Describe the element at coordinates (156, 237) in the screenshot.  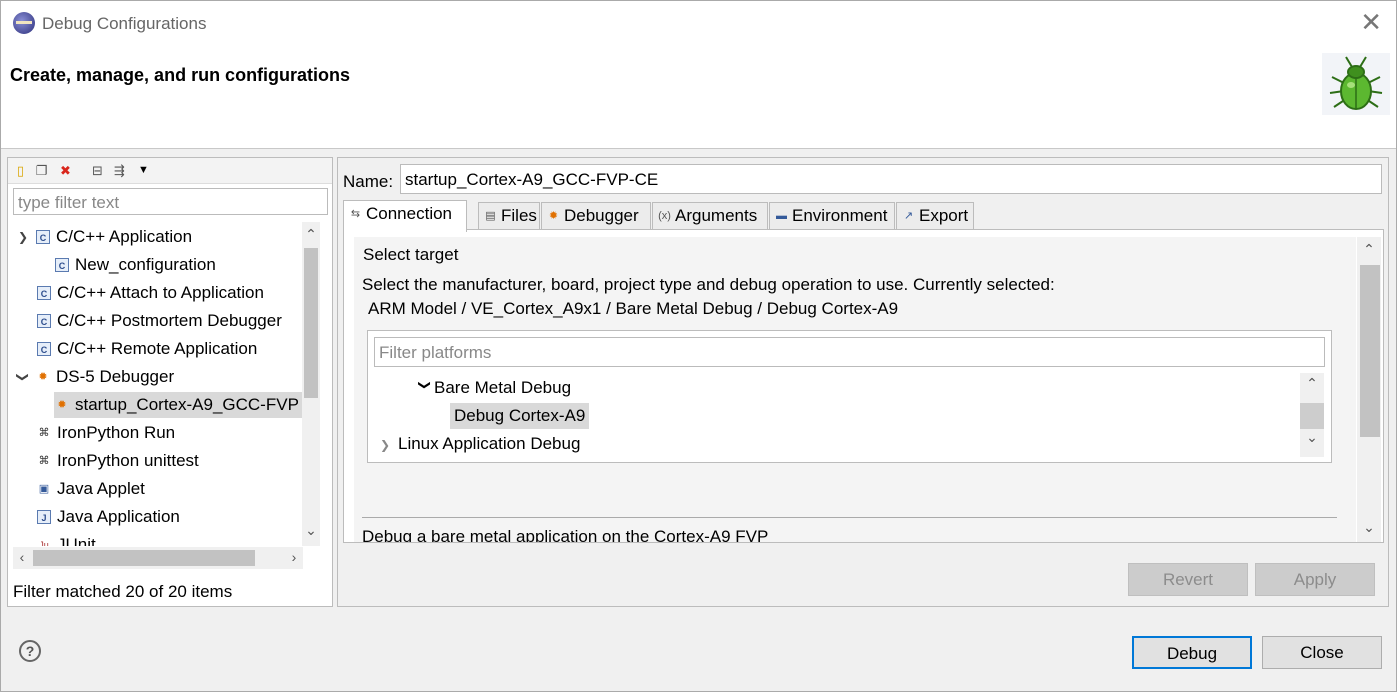
I see `tree-item-c-app: ❯ C C/C++ Application` at that location.